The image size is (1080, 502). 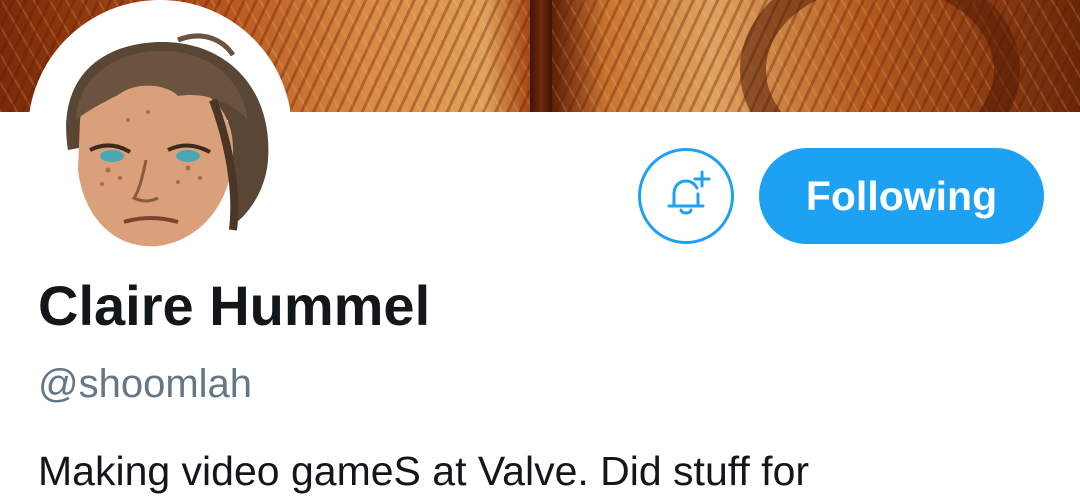 What do you see at coordinates (234, 305) in the screenshot?
I see `display-name: Claire Hummel` at bounding box center [234, 305].